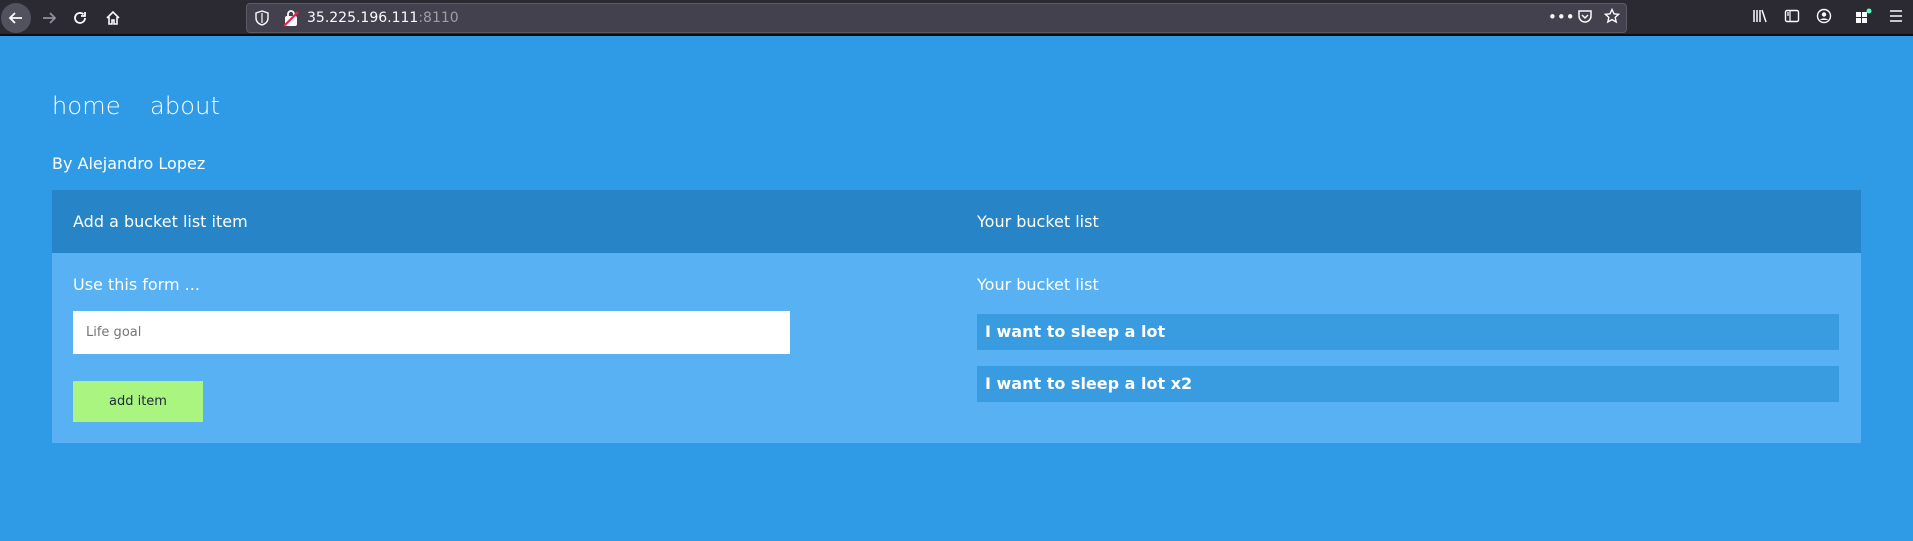  What do you see at coordinates (160, 221) in the screenshot?
I see `add-item-header: Add a bucket list item` at bounding box center [160, 221].